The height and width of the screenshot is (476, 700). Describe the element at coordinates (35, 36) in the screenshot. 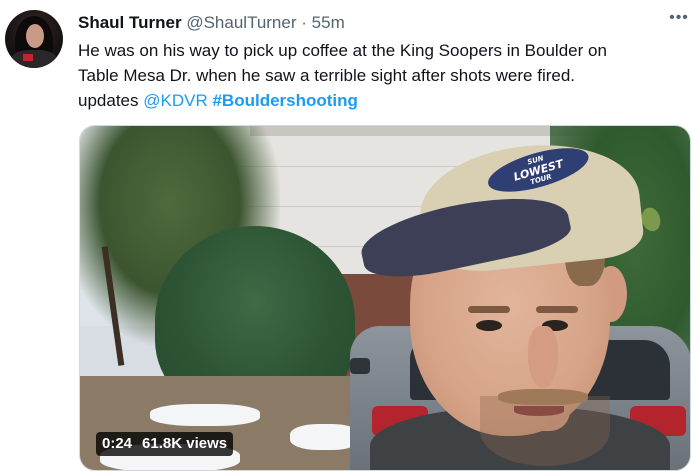

I see `avatar-face` at that location.